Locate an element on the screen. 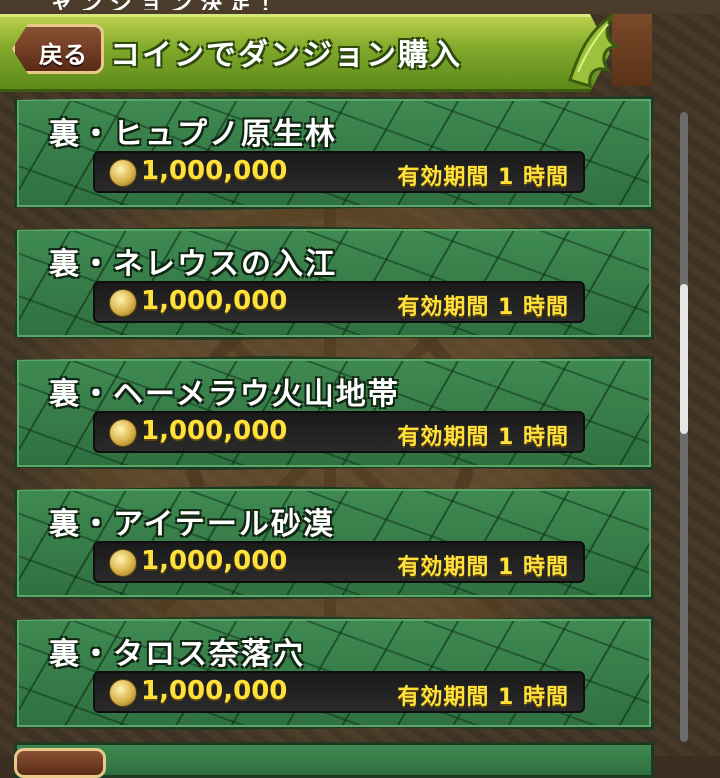 This screenshot has height=778, width=720. dungeon-card: 裏・タロス奈落穴 1,000,000 有効期間 1 時間 is located at coordinates (334, 673).